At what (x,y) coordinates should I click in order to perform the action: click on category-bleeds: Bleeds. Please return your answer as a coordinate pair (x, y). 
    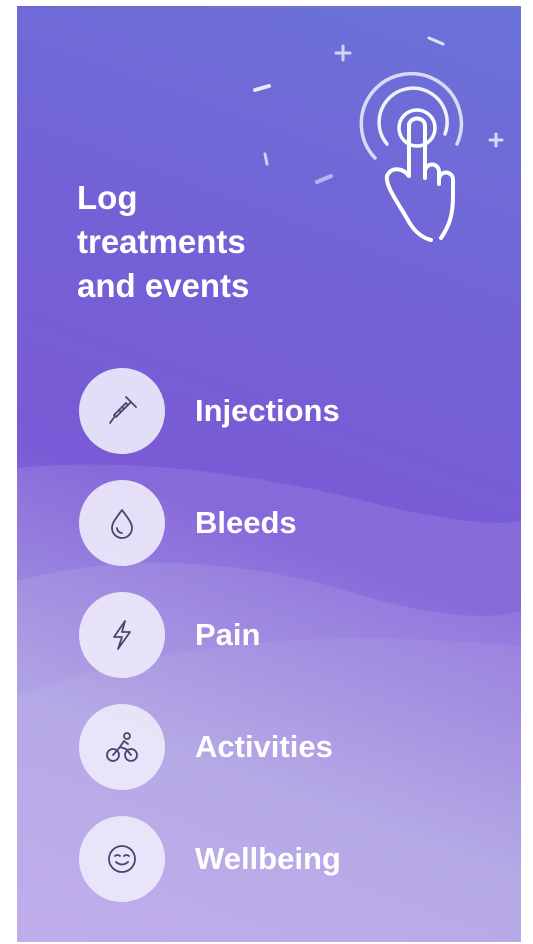
    Looking at the image, I should click on (289, 523).